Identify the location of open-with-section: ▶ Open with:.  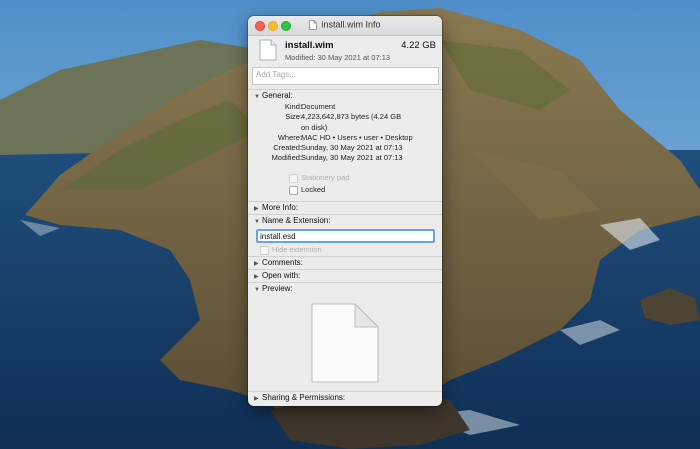
(345, 275).